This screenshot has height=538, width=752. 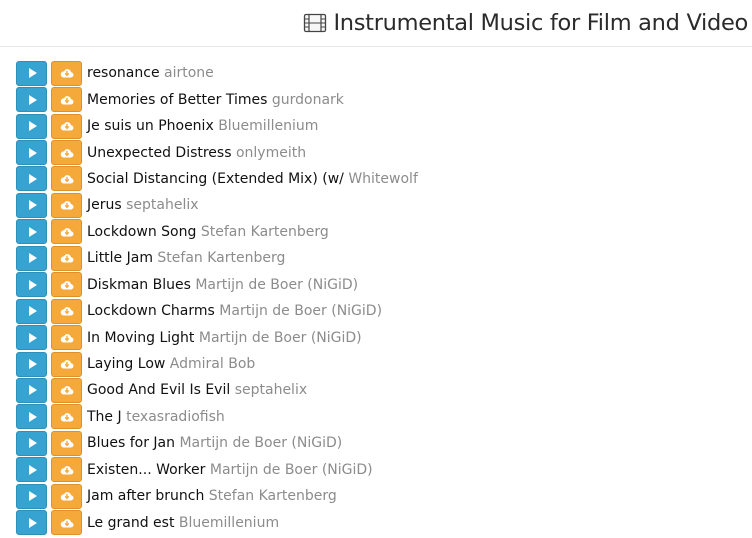 I want to click on track-text: Lockdown Song Stefan Kartenberg, so click(x=208, y=232).